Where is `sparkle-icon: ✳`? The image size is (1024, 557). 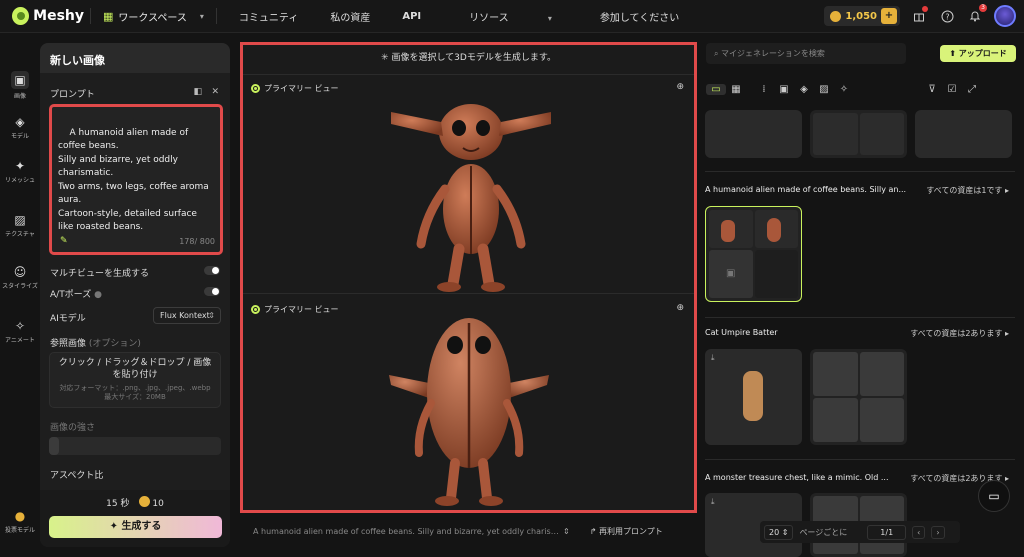 sparkle-icon: ✳ is located at coordinates (385, 58).